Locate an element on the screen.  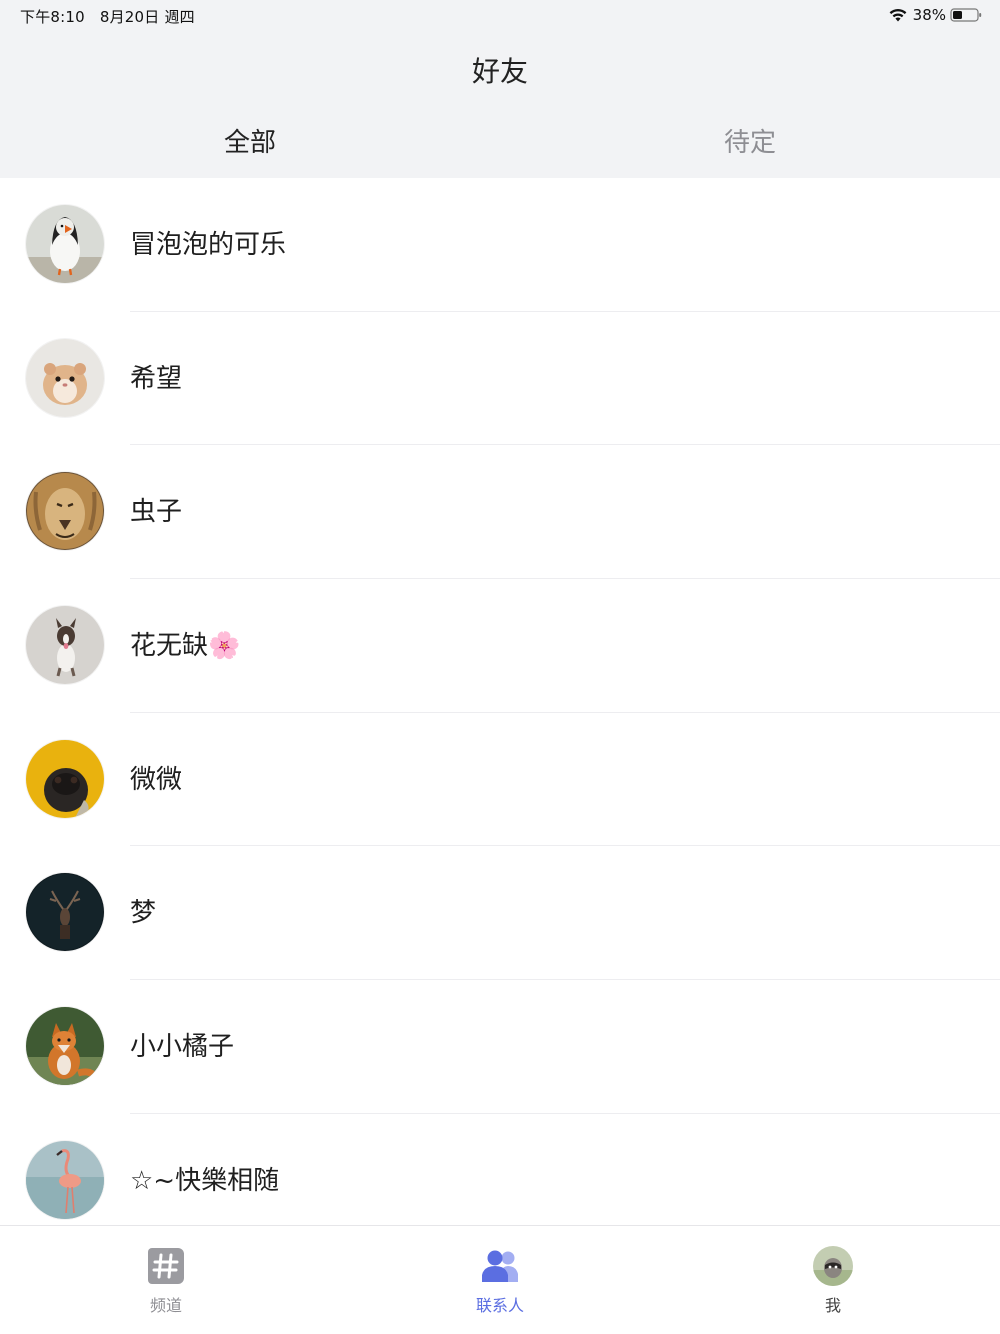
contact-name: 花无缺🌸 is located at coordinates (185, 646).